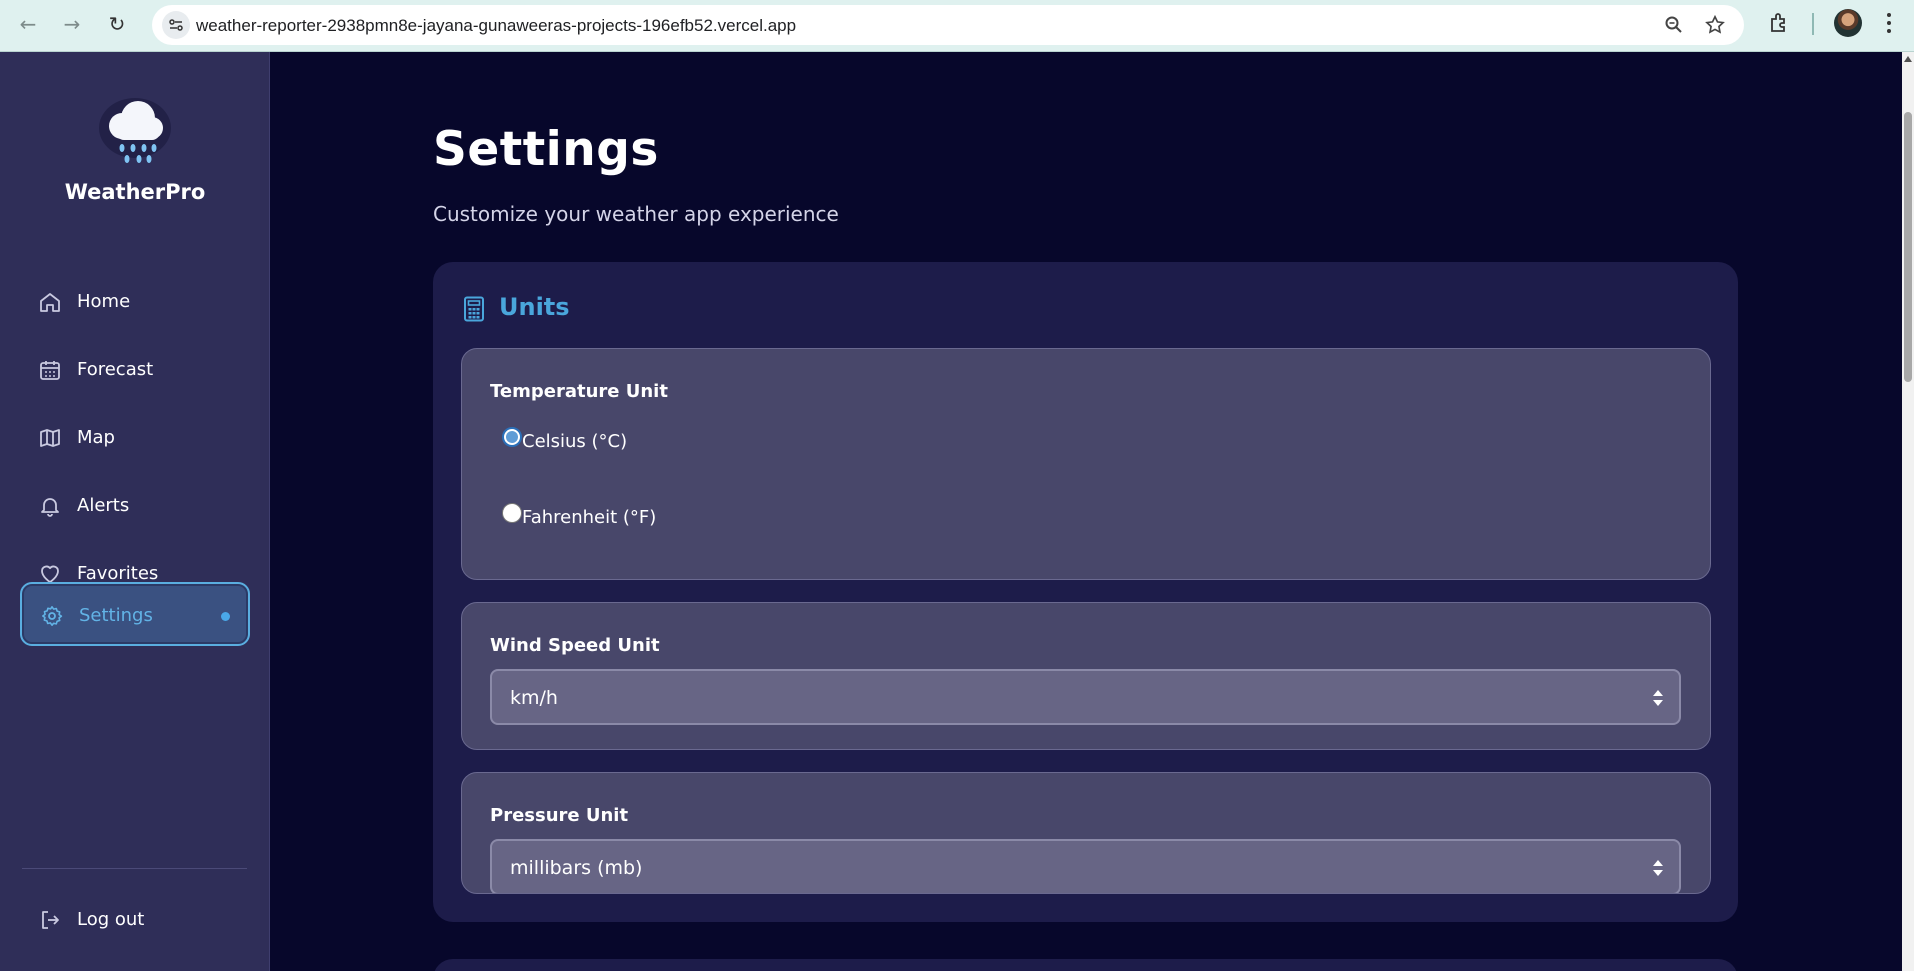  What do you see at coordinates (50, 438) in the screenshot?
I see `map-icon` at bounding box center [50, 438].